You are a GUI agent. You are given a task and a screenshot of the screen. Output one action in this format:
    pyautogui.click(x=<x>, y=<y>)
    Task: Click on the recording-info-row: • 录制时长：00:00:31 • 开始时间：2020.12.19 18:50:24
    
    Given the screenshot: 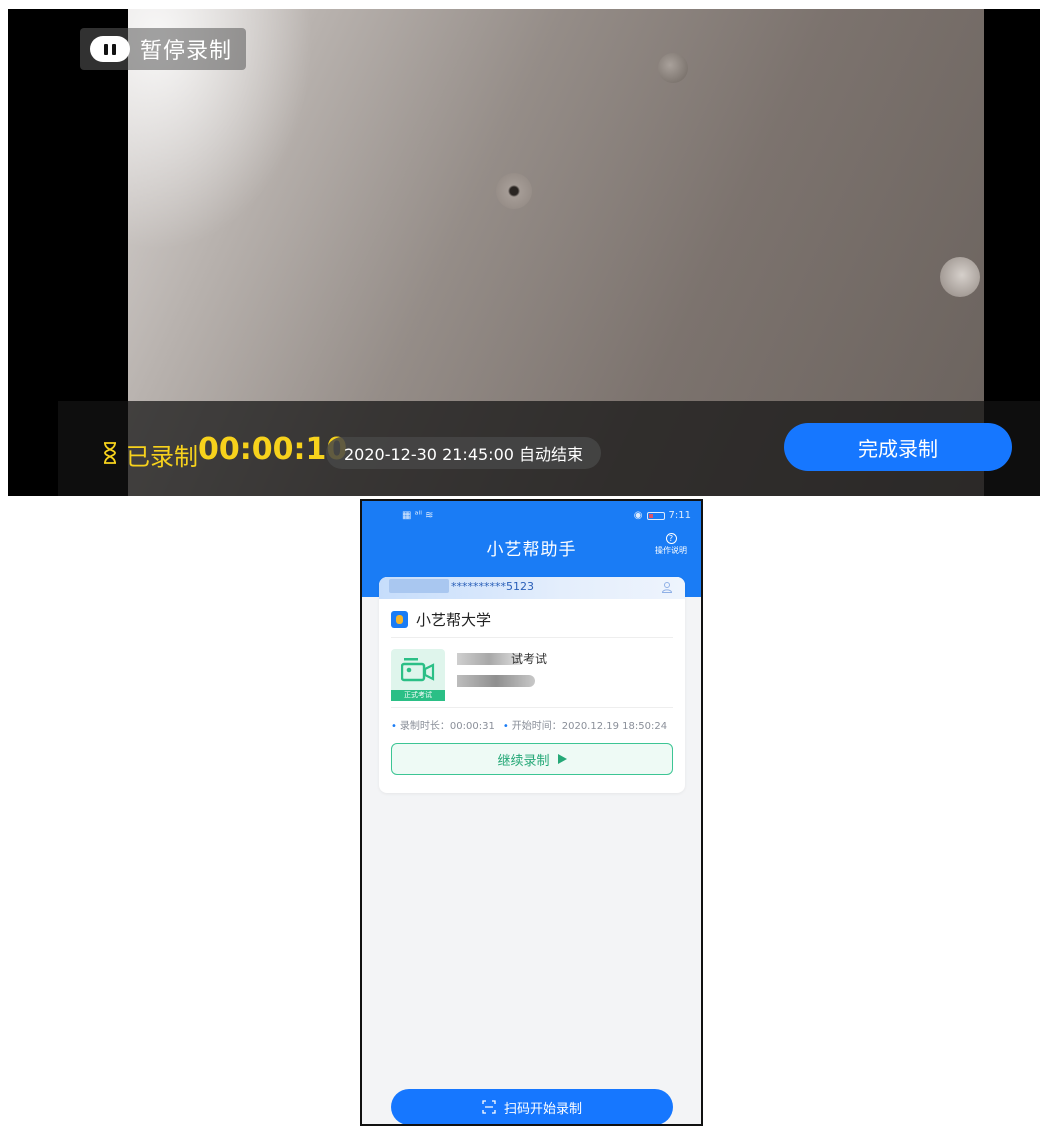 What is the action you would take?
    pyautogui.click(x=529, y=724)
    